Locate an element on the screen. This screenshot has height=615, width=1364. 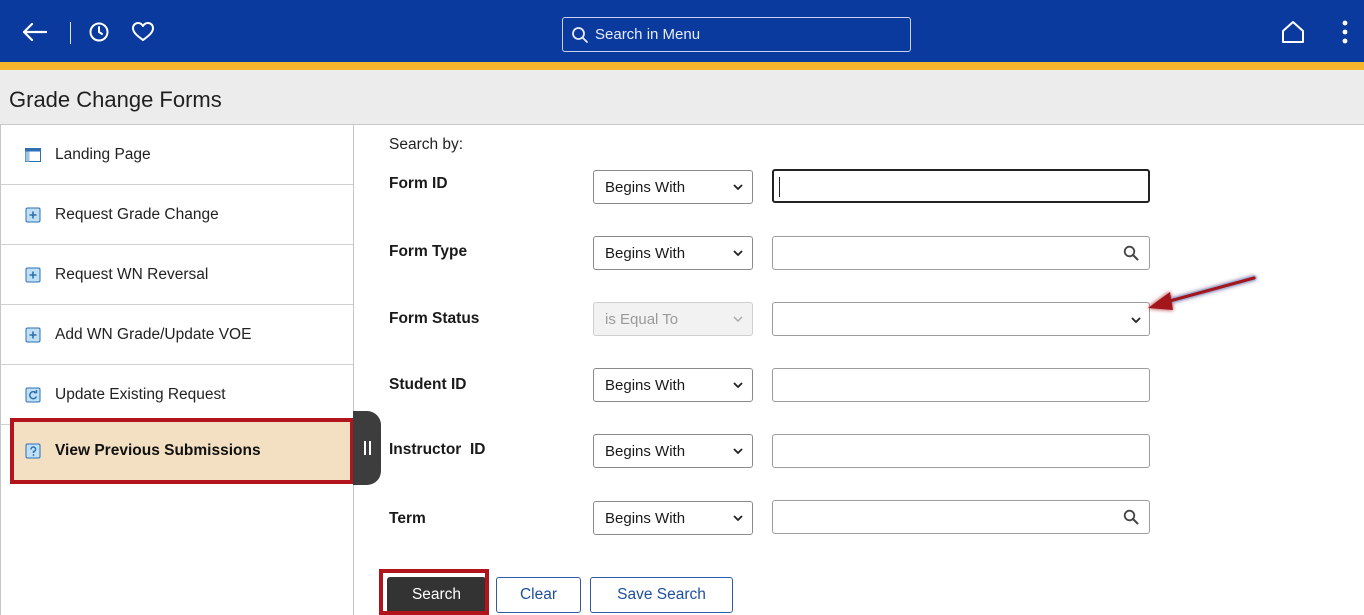
student-id-input is located at coordinates (961, 385).